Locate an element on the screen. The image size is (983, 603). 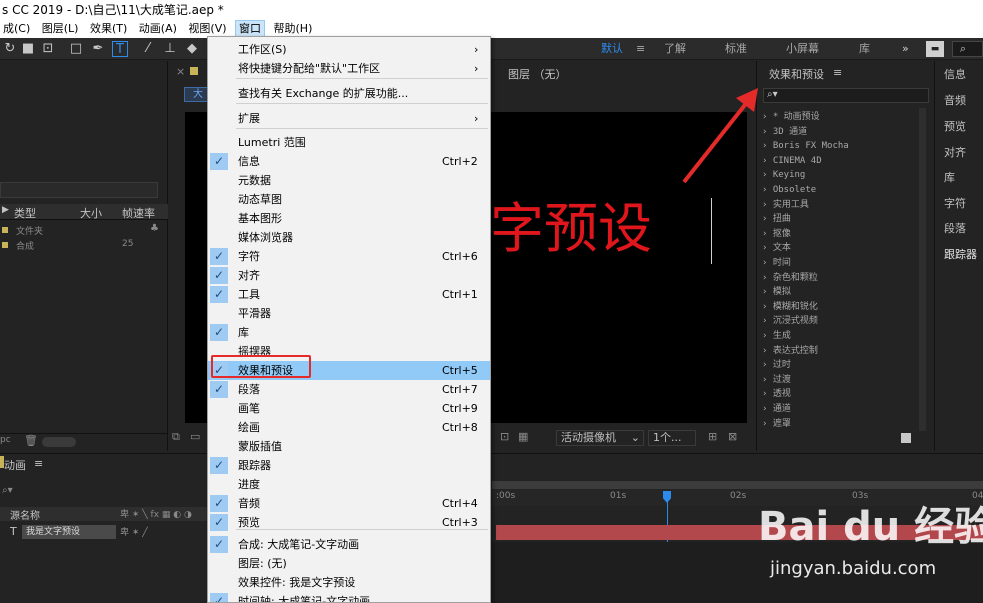
effects-category-item: › 模拟 is located at coordinates (840, 292).